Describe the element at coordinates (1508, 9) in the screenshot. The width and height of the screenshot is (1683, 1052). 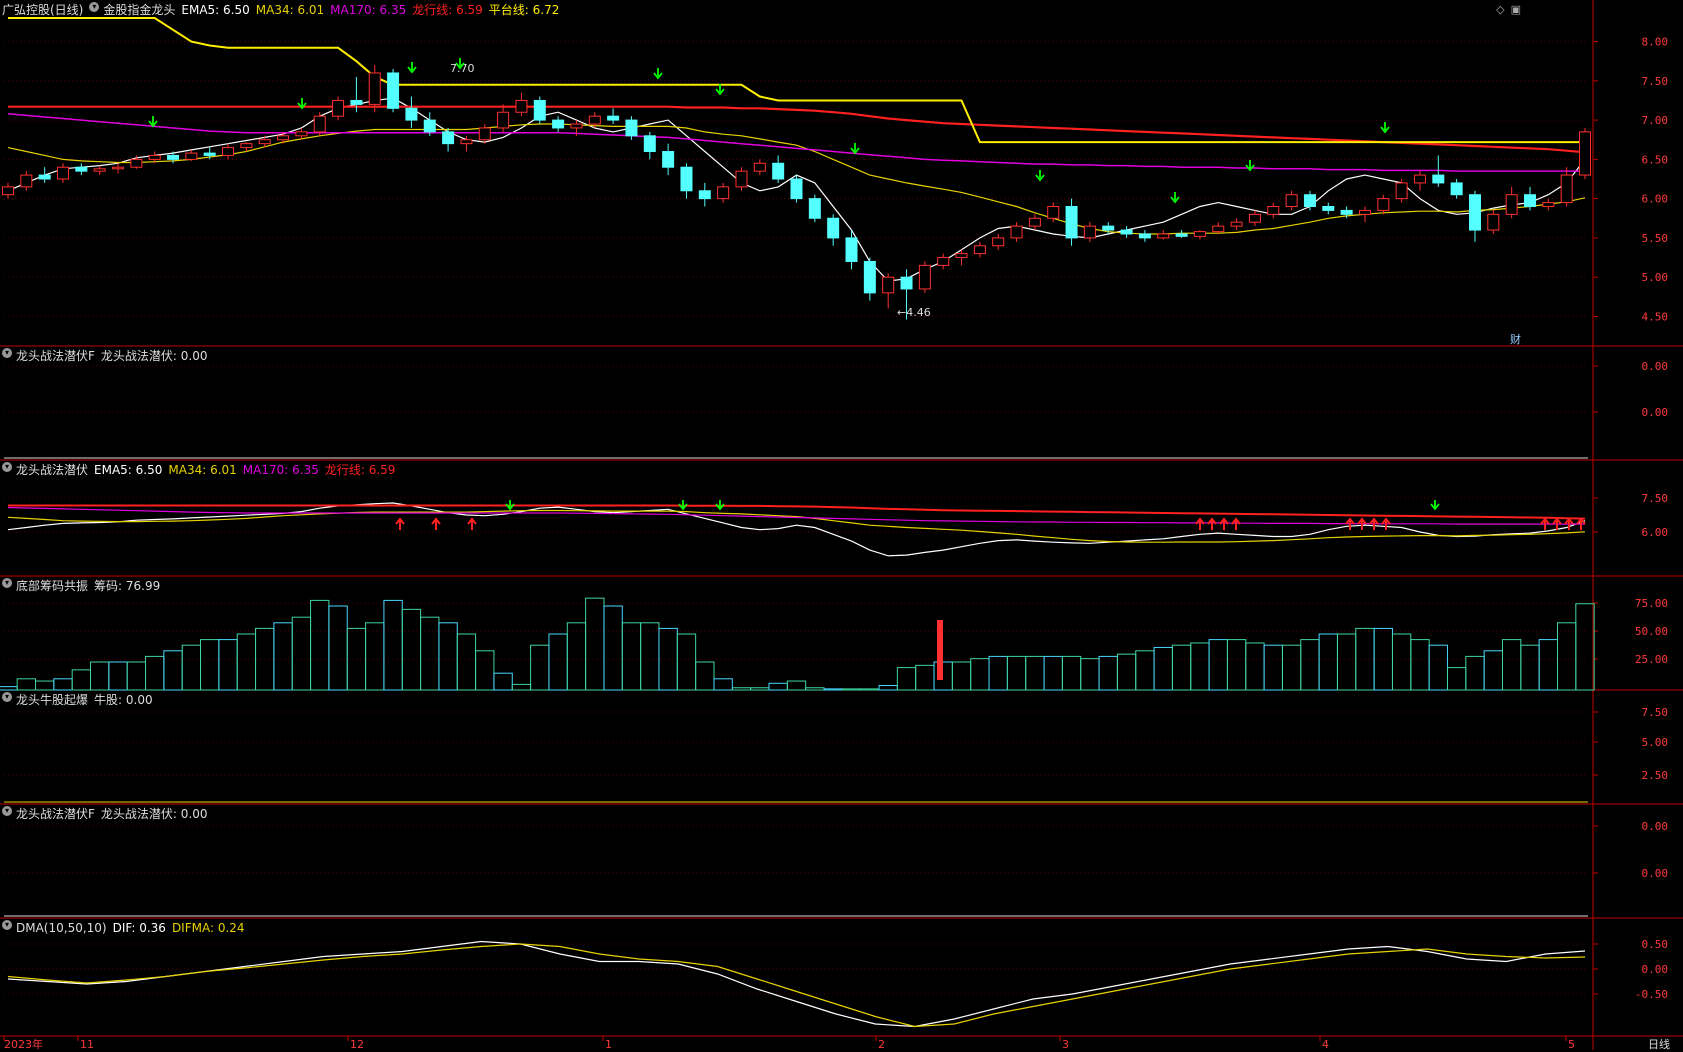
I see `window-controls: ◇ ▣` at that location.